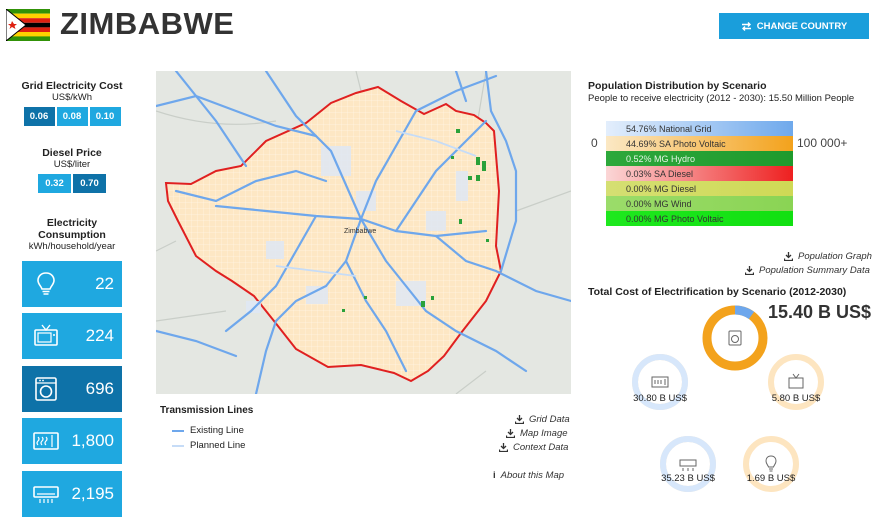 Image resolution: width=882 pixels, height=520 pixels. Describe the element at coordinates (544, 433) in the screenshot. I see `map-image-label: Map Image` at that location.